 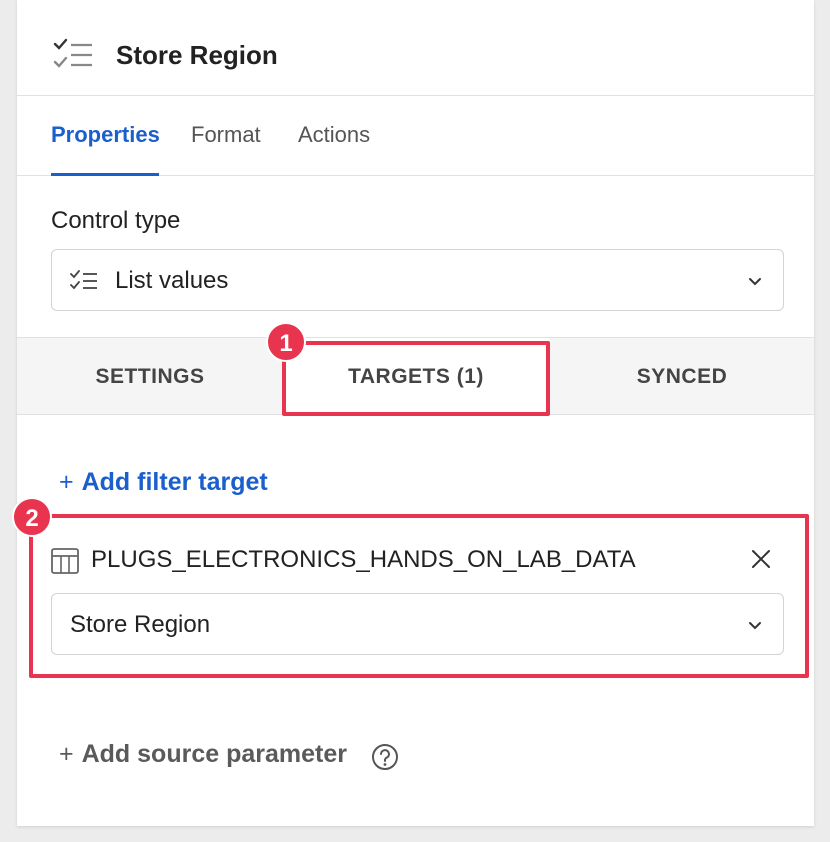 I want to click on add-source-parameter-button: + Add source parameter, so click(x=203, y=754).